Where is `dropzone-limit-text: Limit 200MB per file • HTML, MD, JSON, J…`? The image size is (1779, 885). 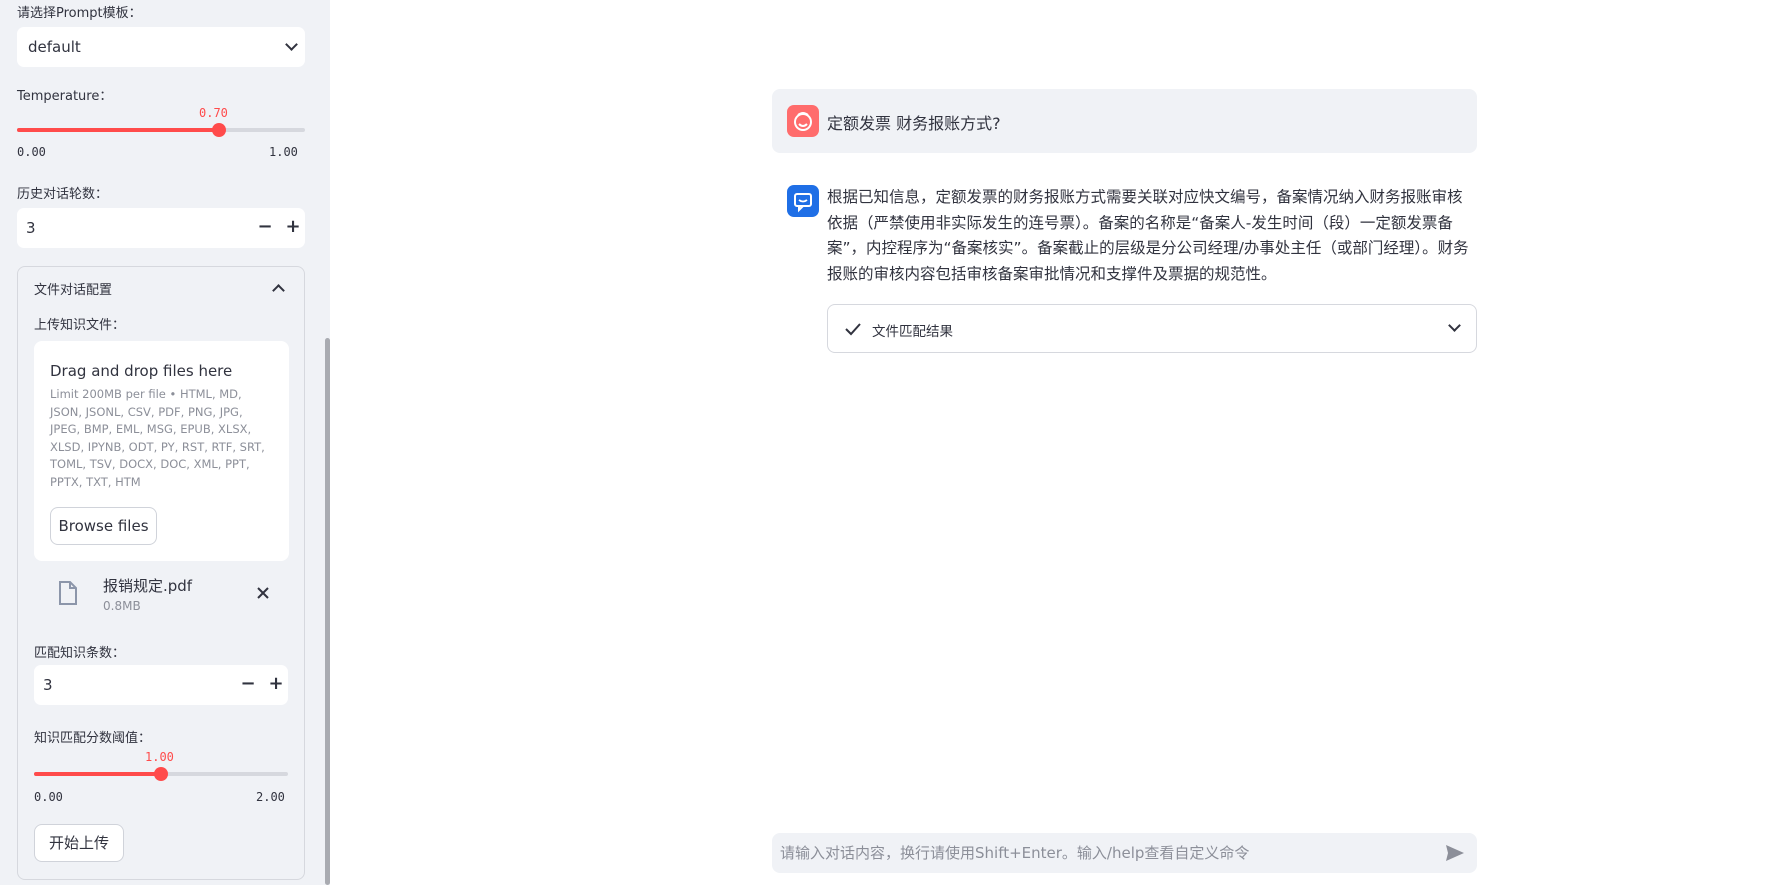 dropzone-limit-text: Limit 200MB per file • HTML, MD, JSON, J… is located at coordinates (157, 438).